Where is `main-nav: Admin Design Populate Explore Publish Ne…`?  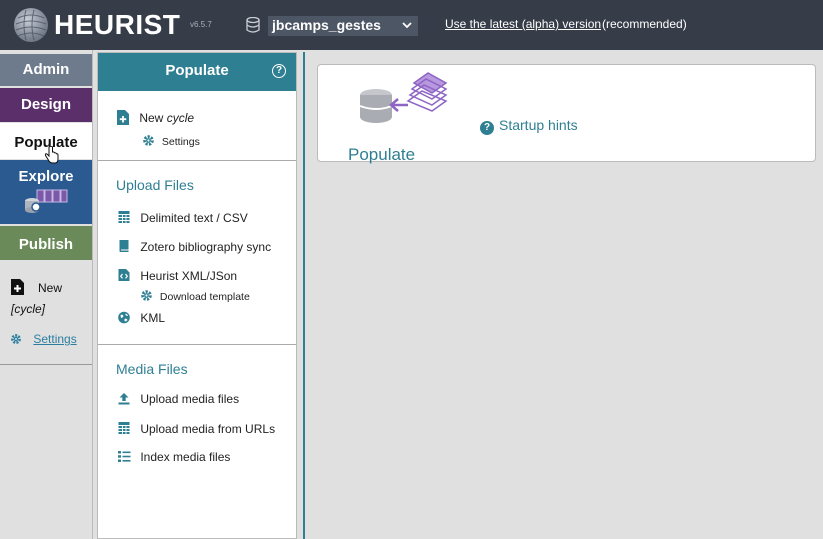 main-nav: Admin Design Populate Explore Publish Ne… is located at coordinates (46, 294).